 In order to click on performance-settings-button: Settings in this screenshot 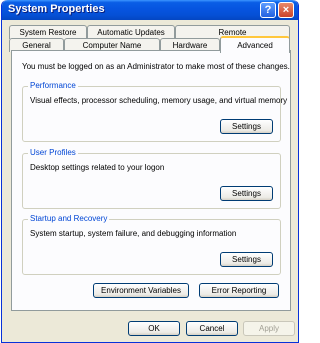, I will do `click(246, 126)`.